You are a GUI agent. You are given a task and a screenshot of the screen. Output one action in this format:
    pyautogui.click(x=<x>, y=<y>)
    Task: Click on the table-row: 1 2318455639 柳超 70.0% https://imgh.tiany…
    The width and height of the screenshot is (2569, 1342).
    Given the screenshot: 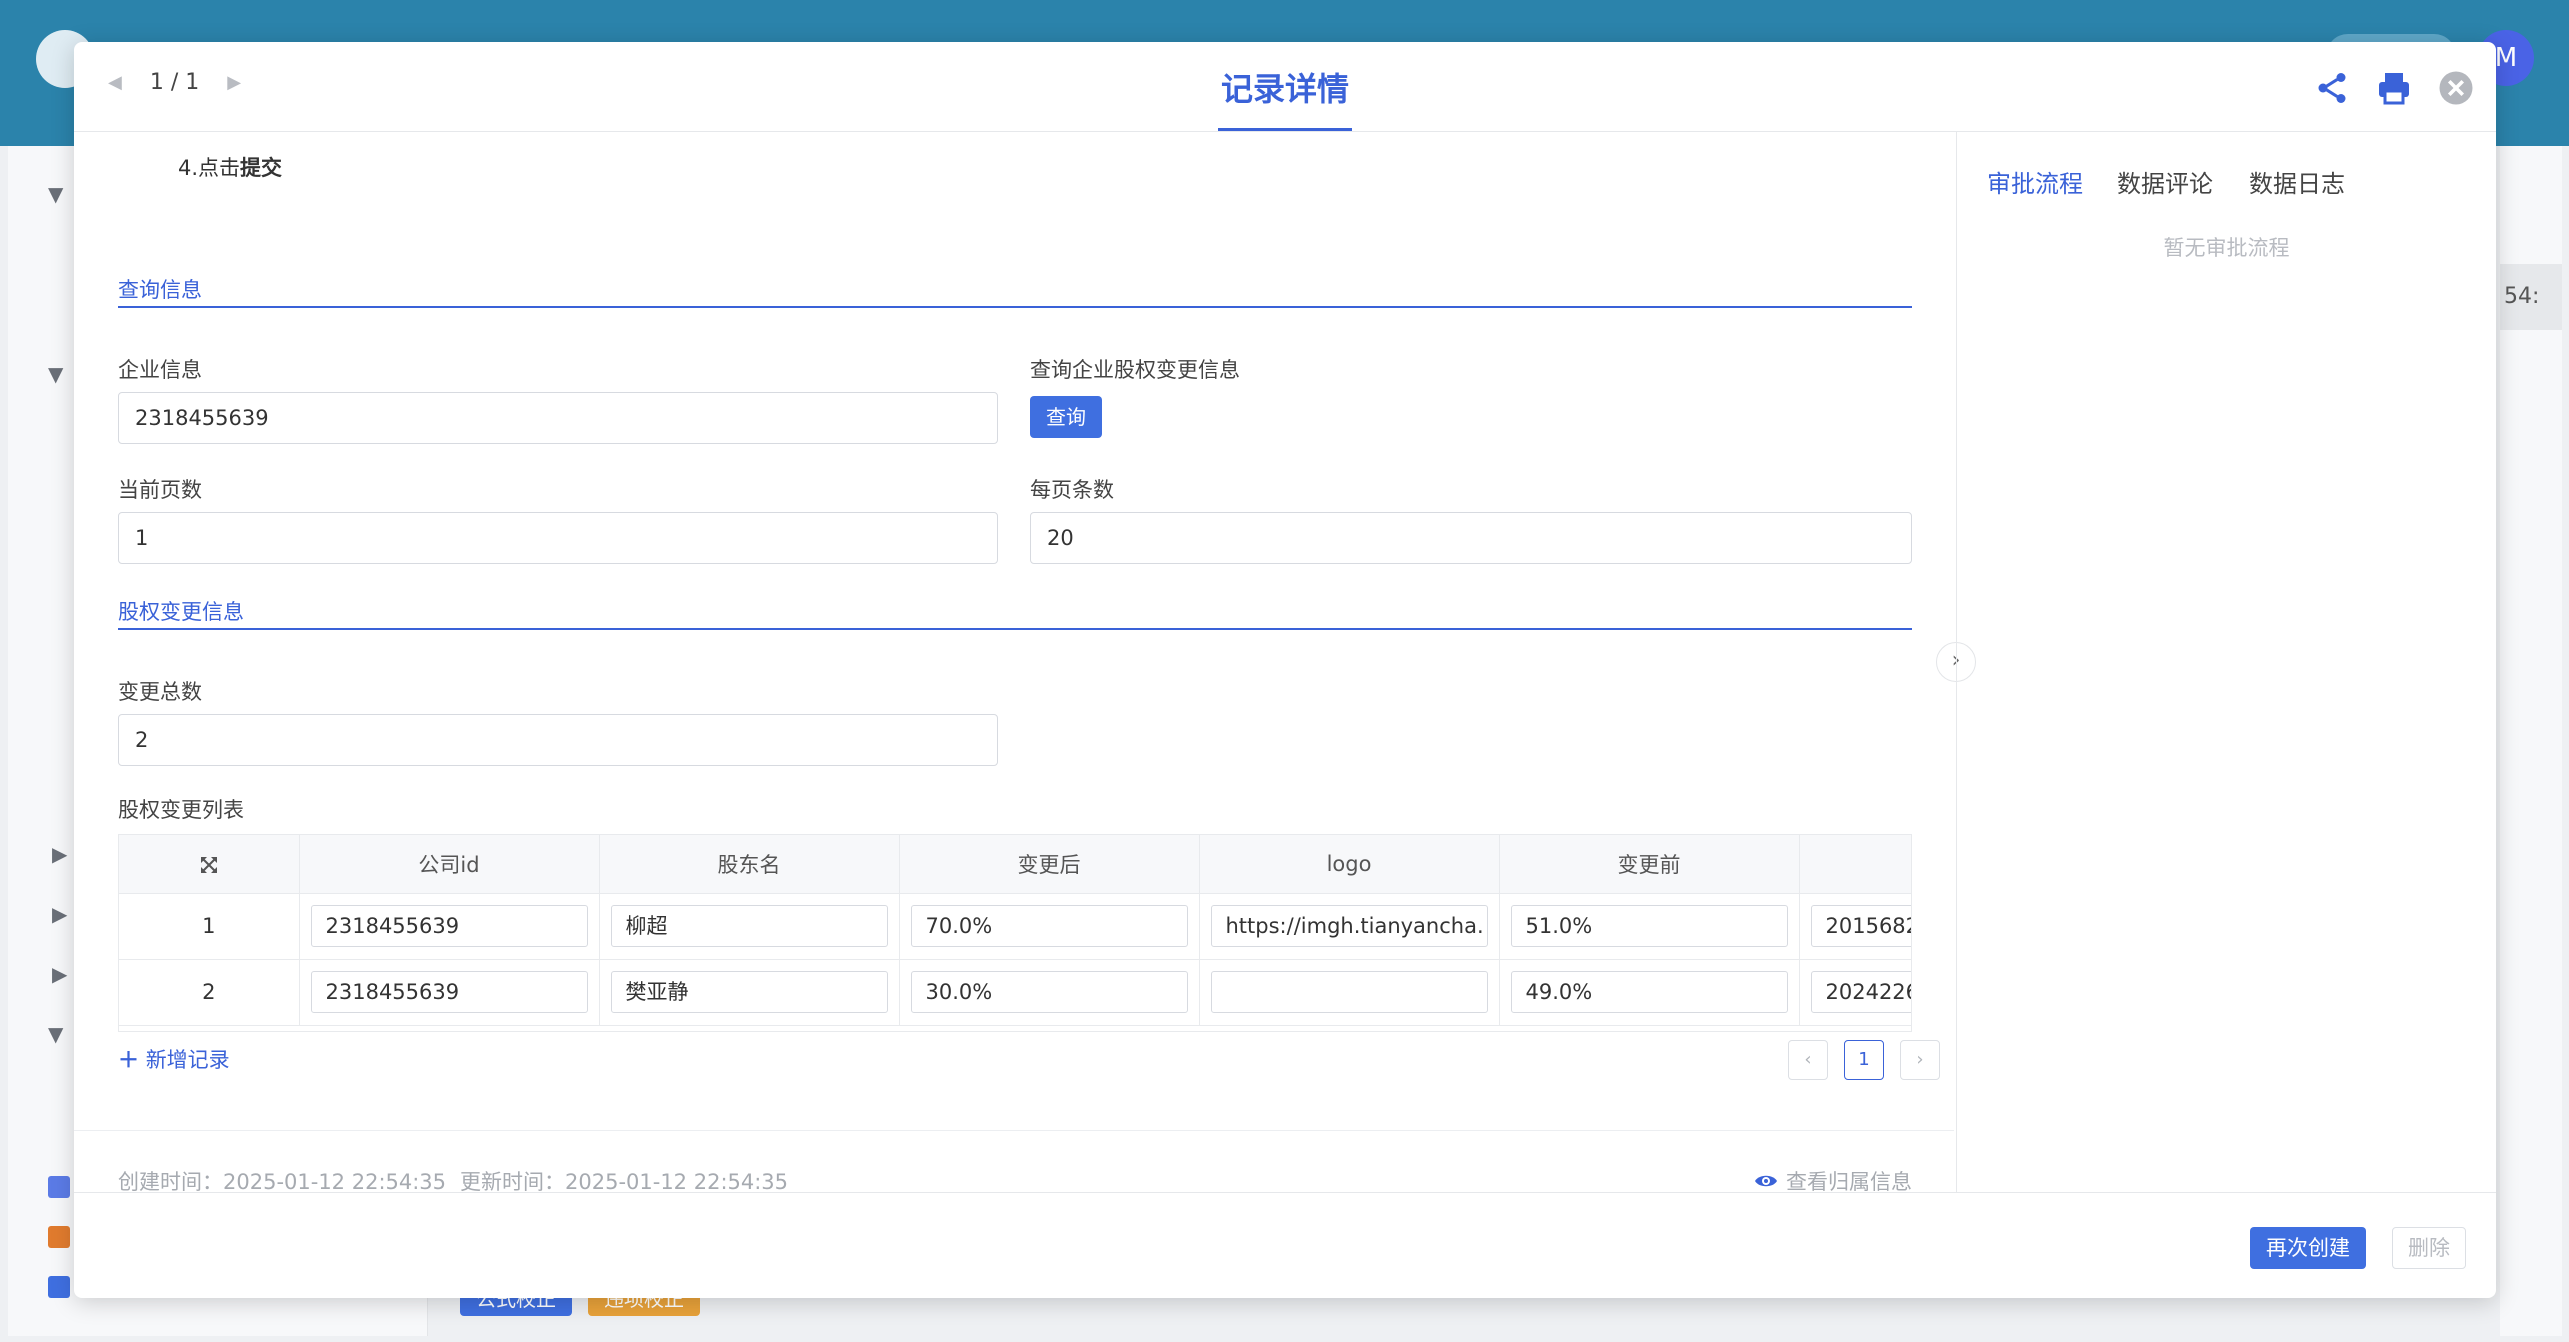 What is the action you would take?
    pyautogui.click(x=1015, y=926)
    